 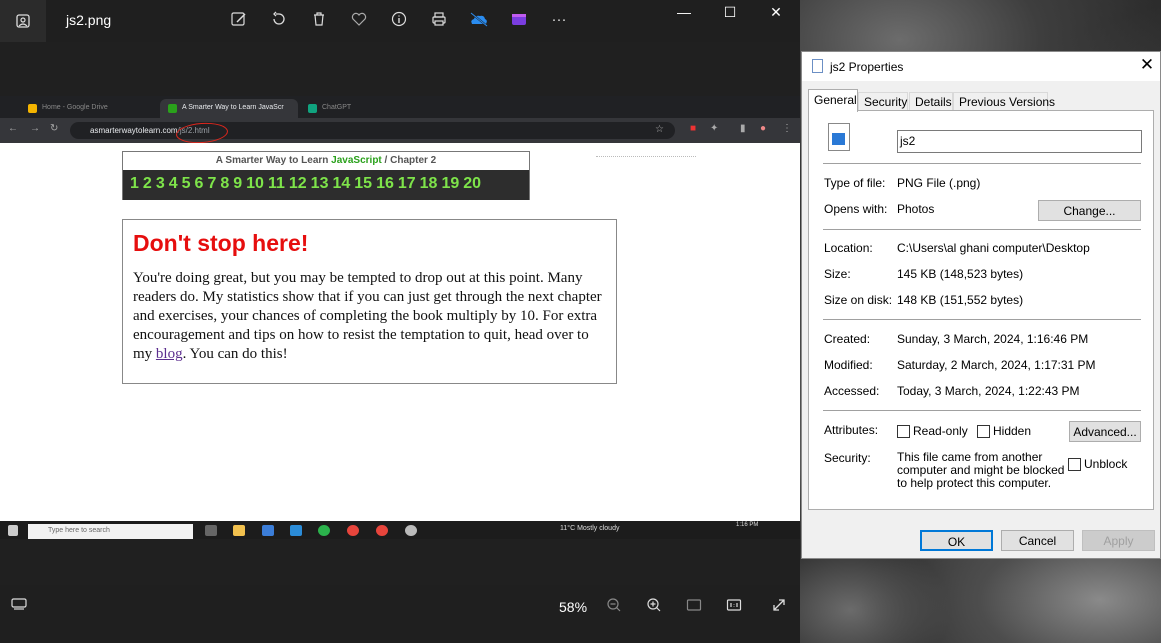 I want to click on maximize-button: ☐, so click(x=730, y=12).